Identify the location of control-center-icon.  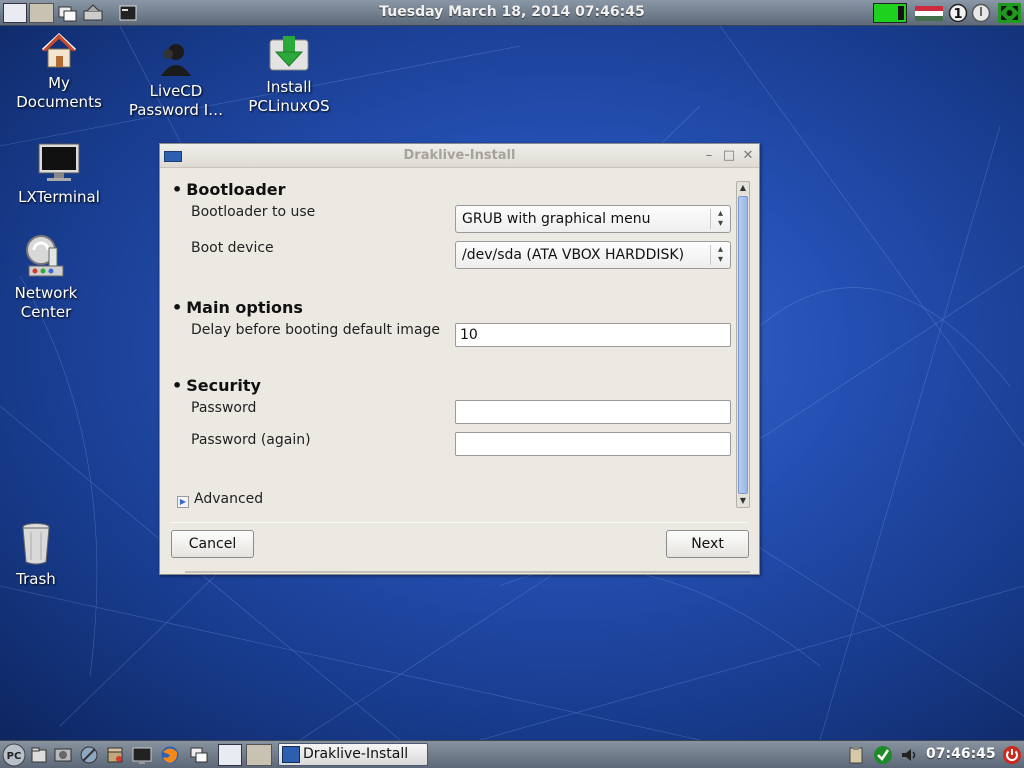
(89, 755).